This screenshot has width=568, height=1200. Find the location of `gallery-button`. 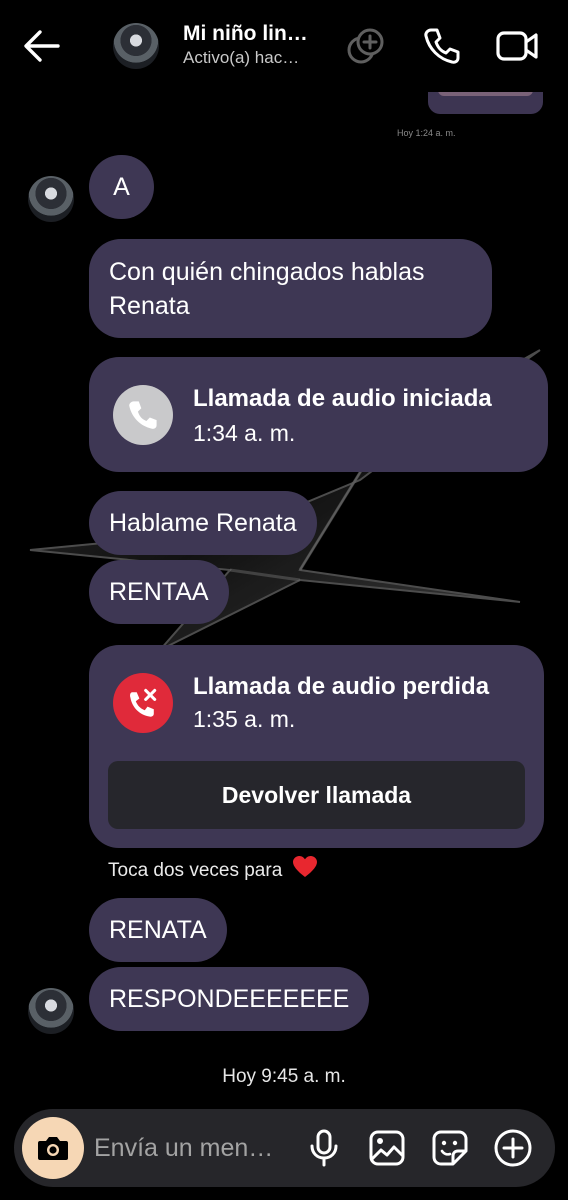

gallery-button is located at coordinates (387, 1148).